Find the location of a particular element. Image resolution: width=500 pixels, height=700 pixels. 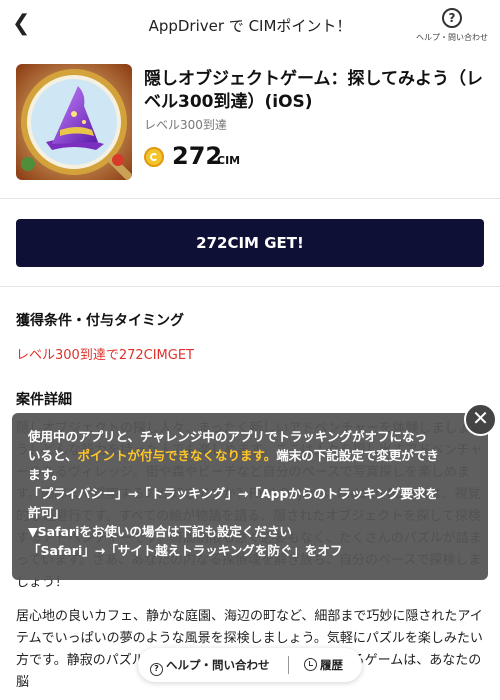

app-icon is located at coordinates (74, 122).